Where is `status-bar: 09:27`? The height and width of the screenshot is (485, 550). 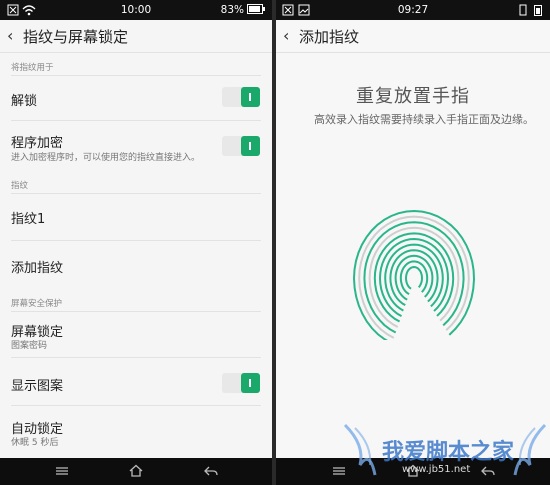
status-bar: 09:27 is located at coordinates (413, 10).